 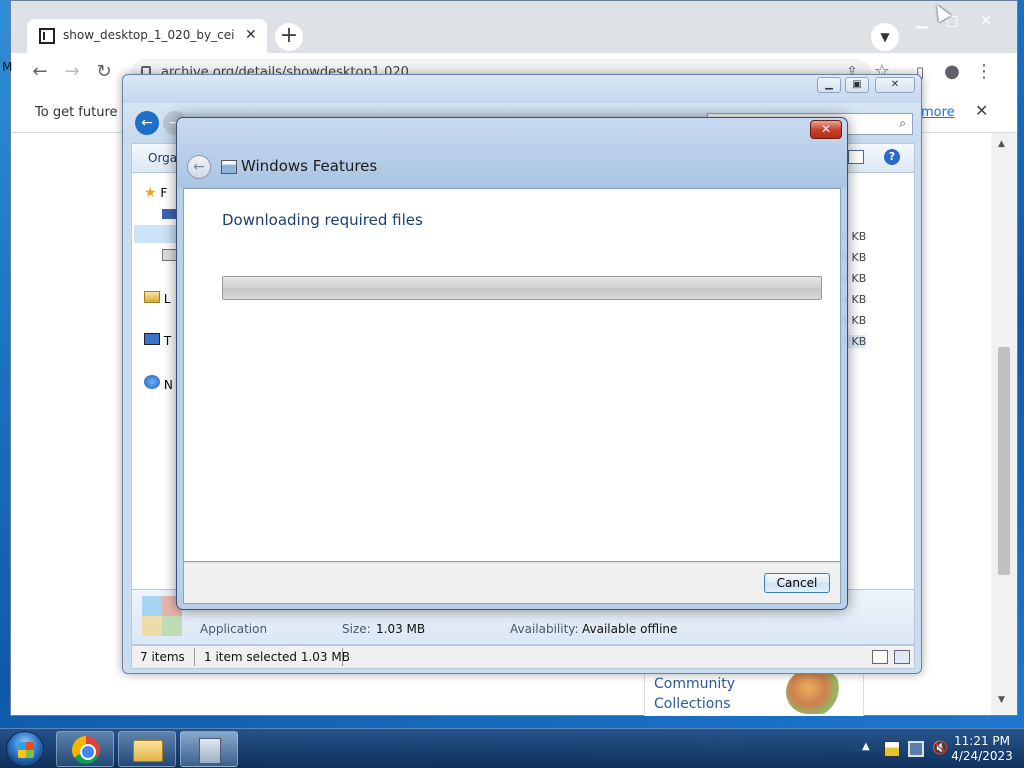 What do you see at coordinates (880, 657) in the screenshot?
I see `details-view-icon` at bounding box center [880, 657].